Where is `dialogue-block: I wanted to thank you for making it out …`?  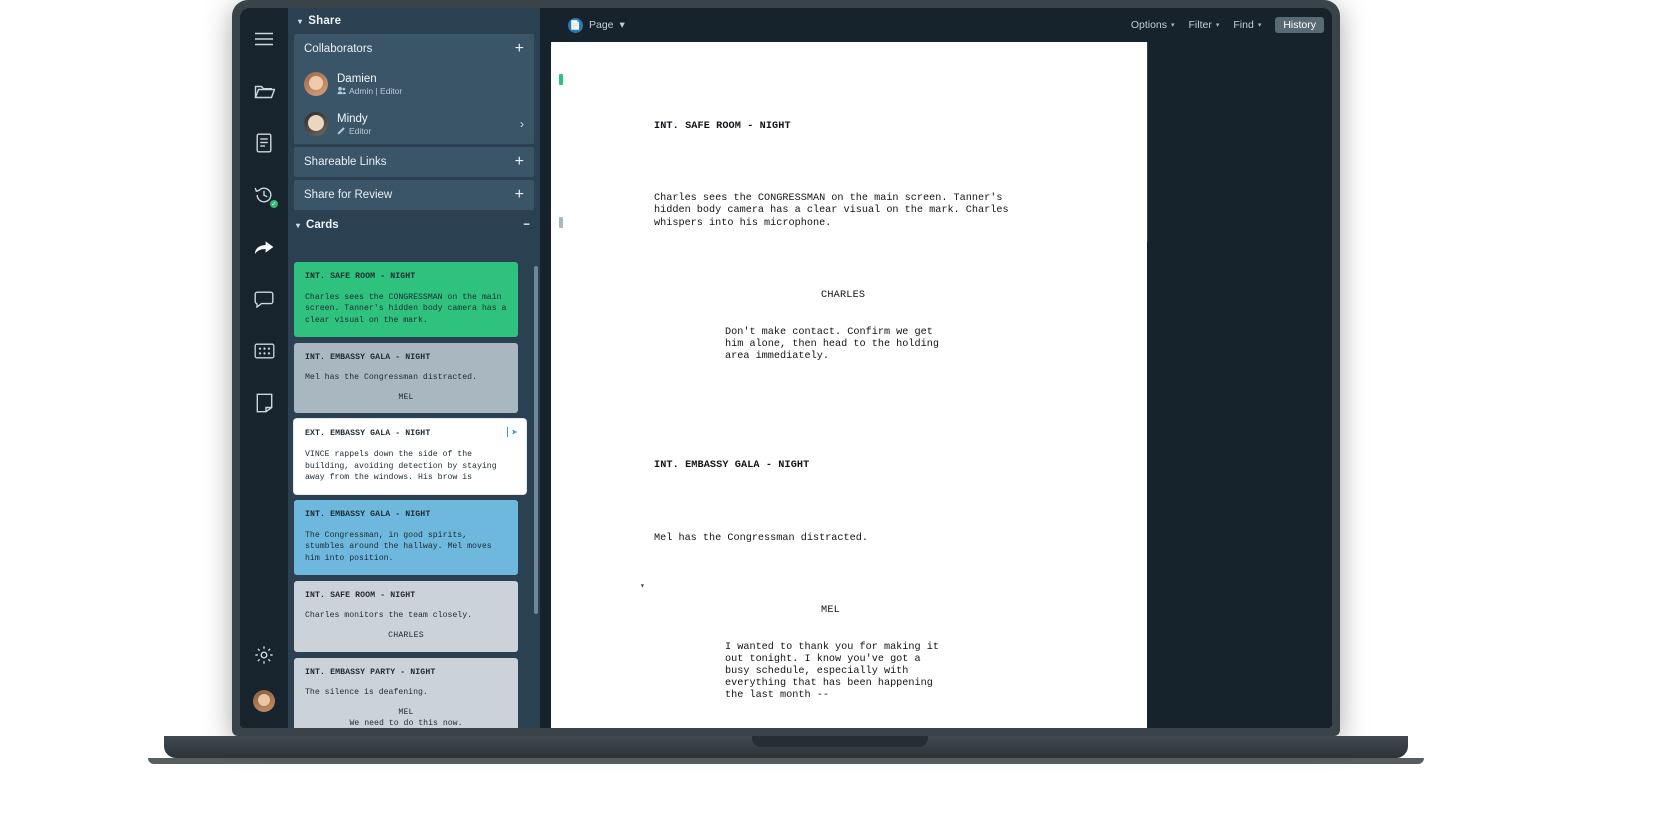
dialogue-block: I wanted to thank you for making it out … is located at coordinates (832, 671).